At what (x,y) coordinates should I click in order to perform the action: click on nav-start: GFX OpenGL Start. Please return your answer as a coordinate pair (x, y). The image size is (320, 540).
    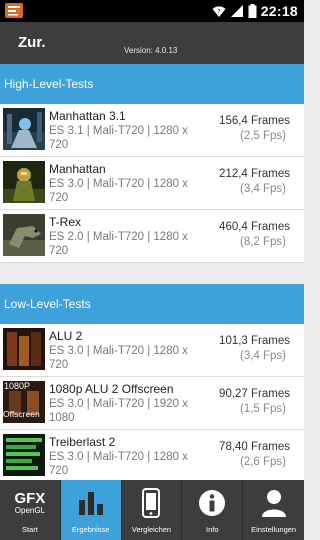
    Looking at the image, I should click on (30, 510).